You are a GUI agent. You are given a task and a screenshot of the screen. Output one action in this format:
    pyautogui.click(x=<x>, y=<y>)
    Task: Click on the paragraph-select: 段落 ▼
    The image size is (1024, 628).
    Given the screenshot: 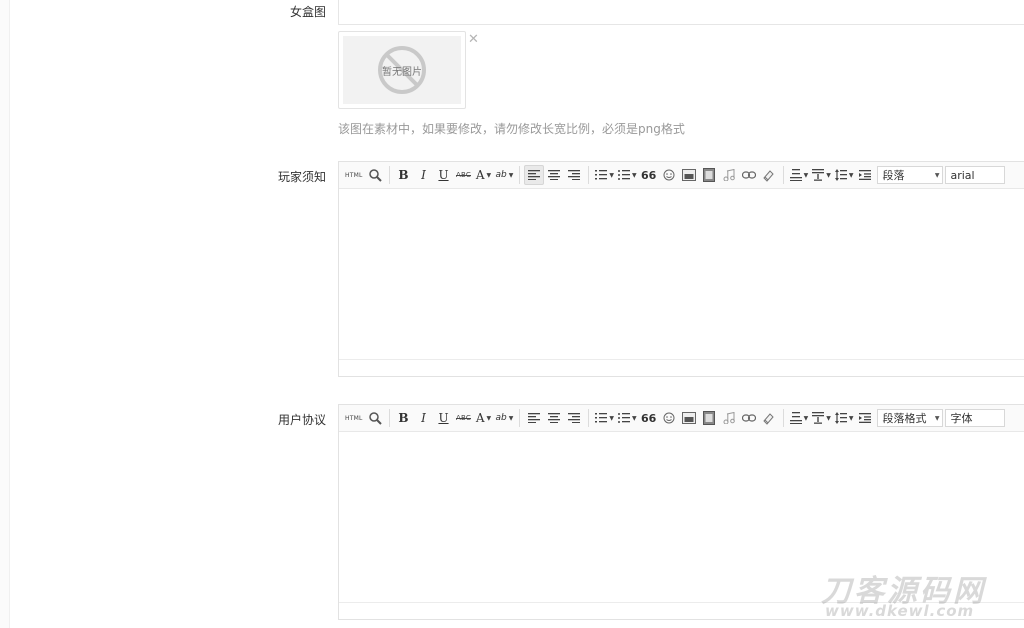 What is the action you would take?
    pyautogui.click(x=910, y=175)
    